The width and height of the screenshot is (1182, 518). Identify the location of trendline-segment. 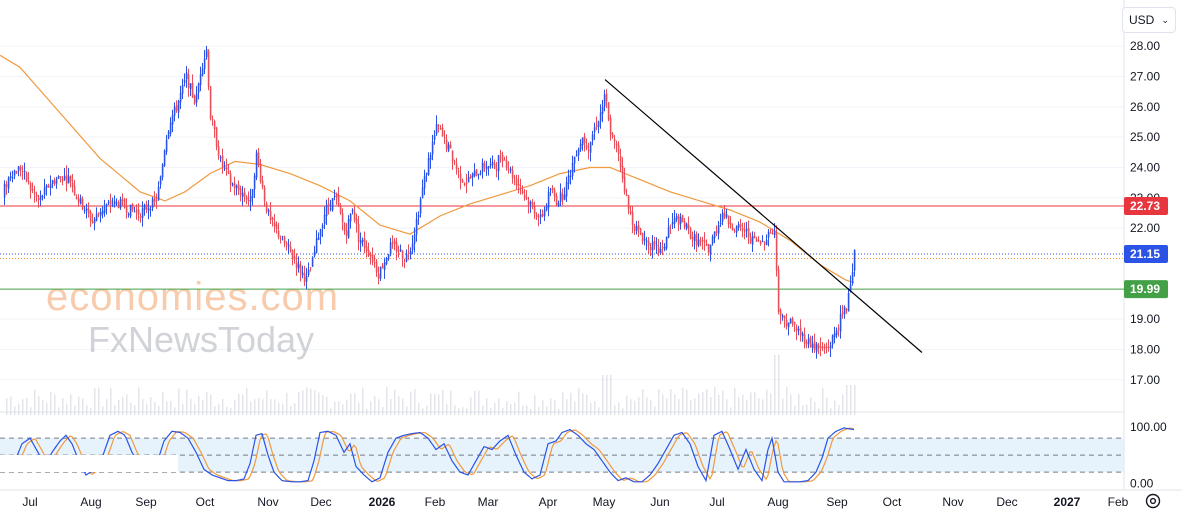
(763, 216).